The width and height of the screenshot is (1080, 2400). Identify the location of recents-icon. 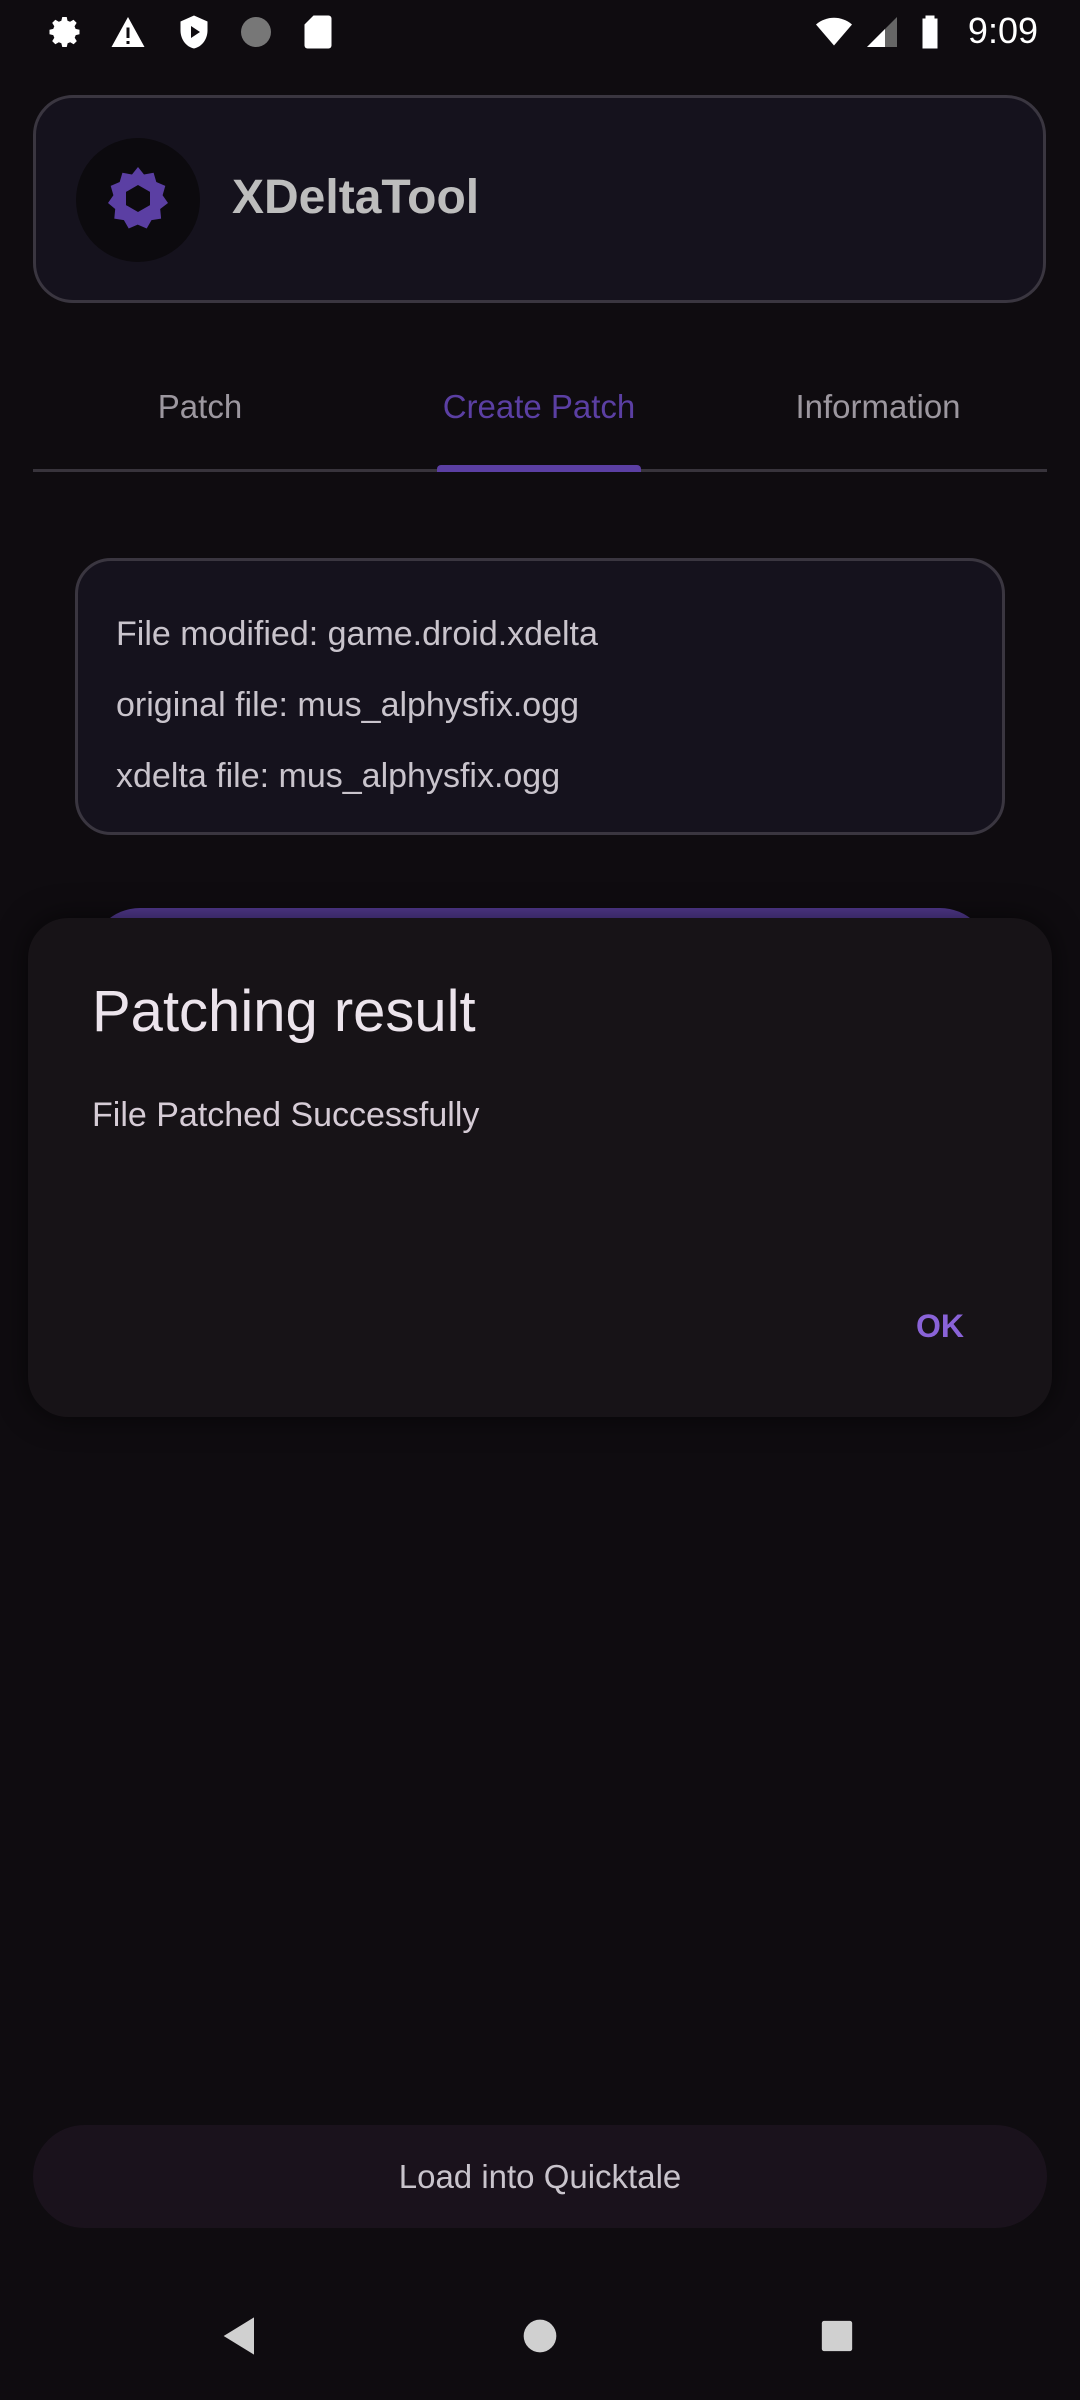
(837, 2336).